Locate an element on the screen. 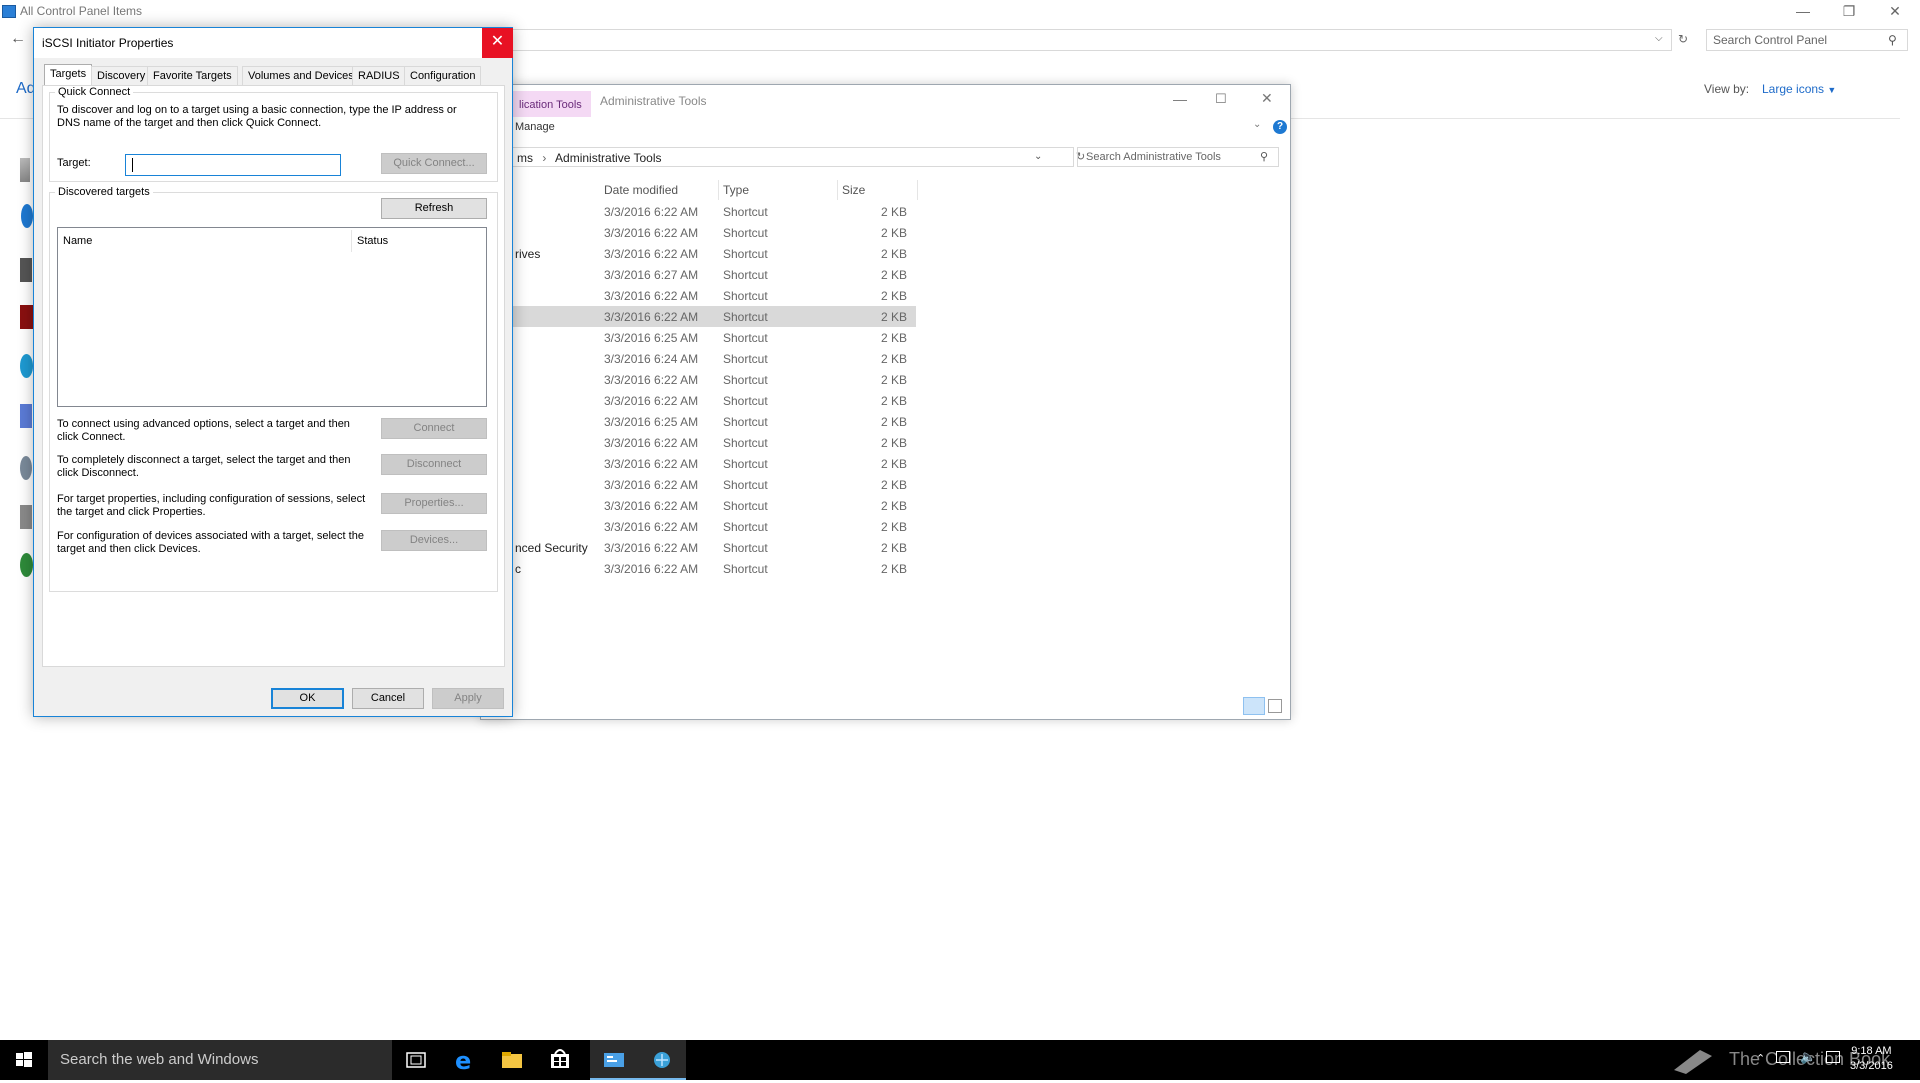 The image size is (1920, 1083). tab-configuration: Configuration is located at coordinates (443, 76).